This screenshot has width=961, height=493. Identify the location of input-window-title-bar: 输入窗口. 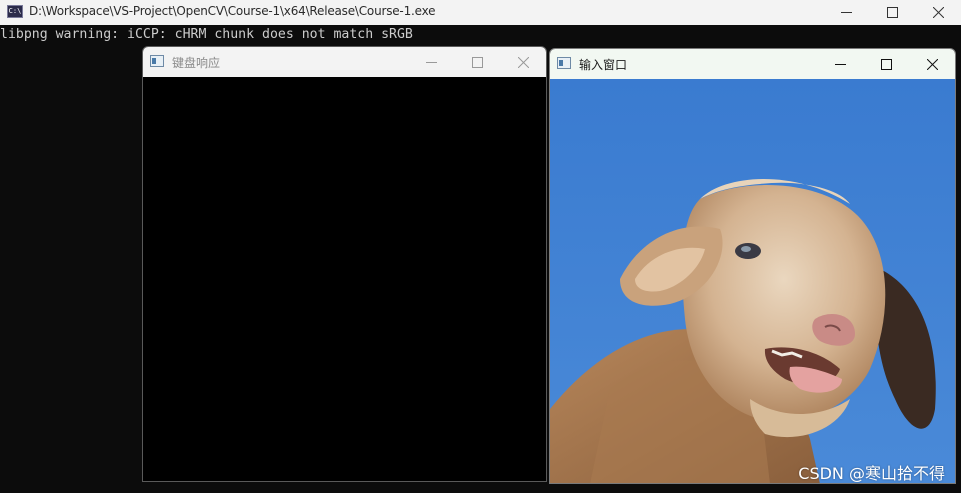
(752, 64).